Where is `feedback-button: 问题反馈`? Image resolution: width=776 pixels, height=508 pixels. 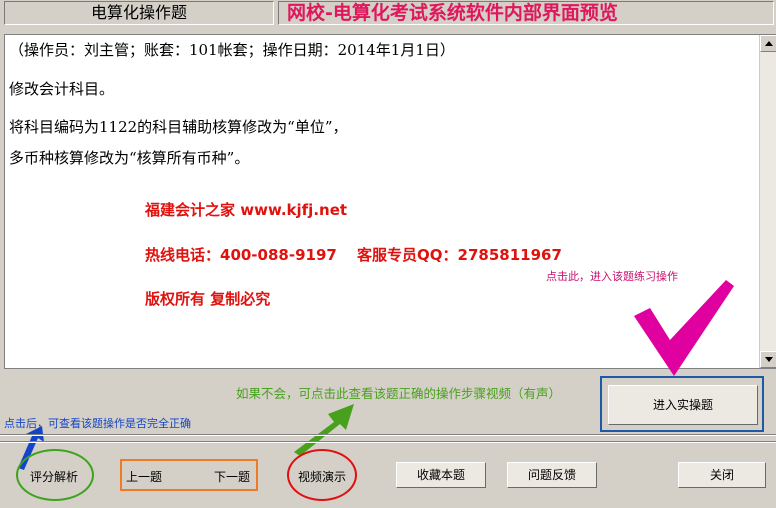 feedback-button: 问题反馈 is located at coordinates (552, 475).